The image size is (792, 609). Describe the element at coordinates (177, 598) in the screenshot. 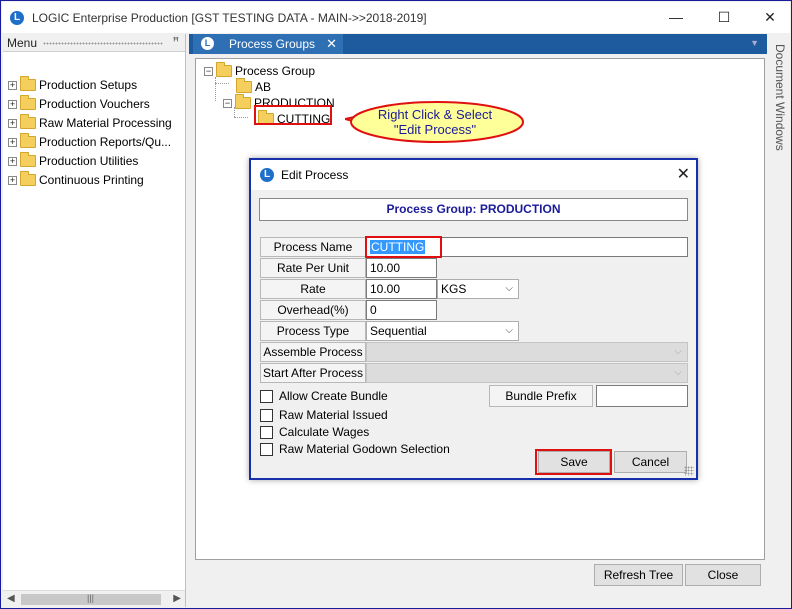

I see `scroll-right-icon: ▶` at that location.